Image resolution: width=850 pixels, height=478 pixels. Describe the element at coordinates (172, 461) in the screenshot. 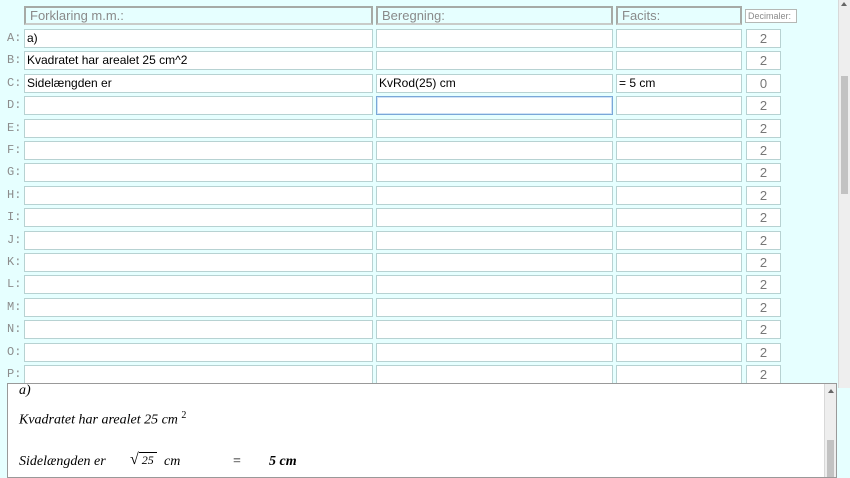

I see `preview-side-unit: cm` at that location.